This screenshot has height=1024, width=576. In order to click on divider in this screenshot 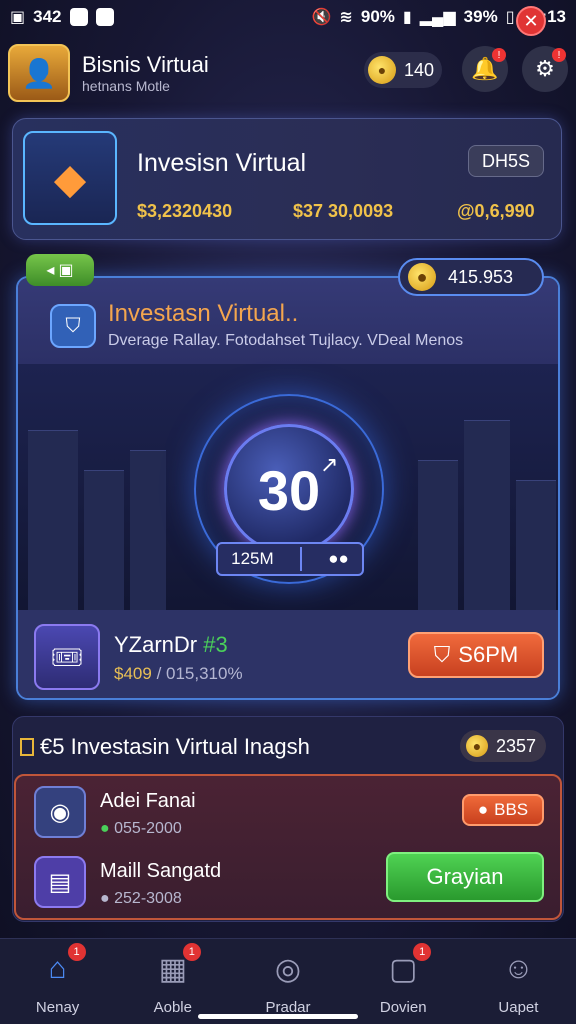, I will do `click(300, 559)`.